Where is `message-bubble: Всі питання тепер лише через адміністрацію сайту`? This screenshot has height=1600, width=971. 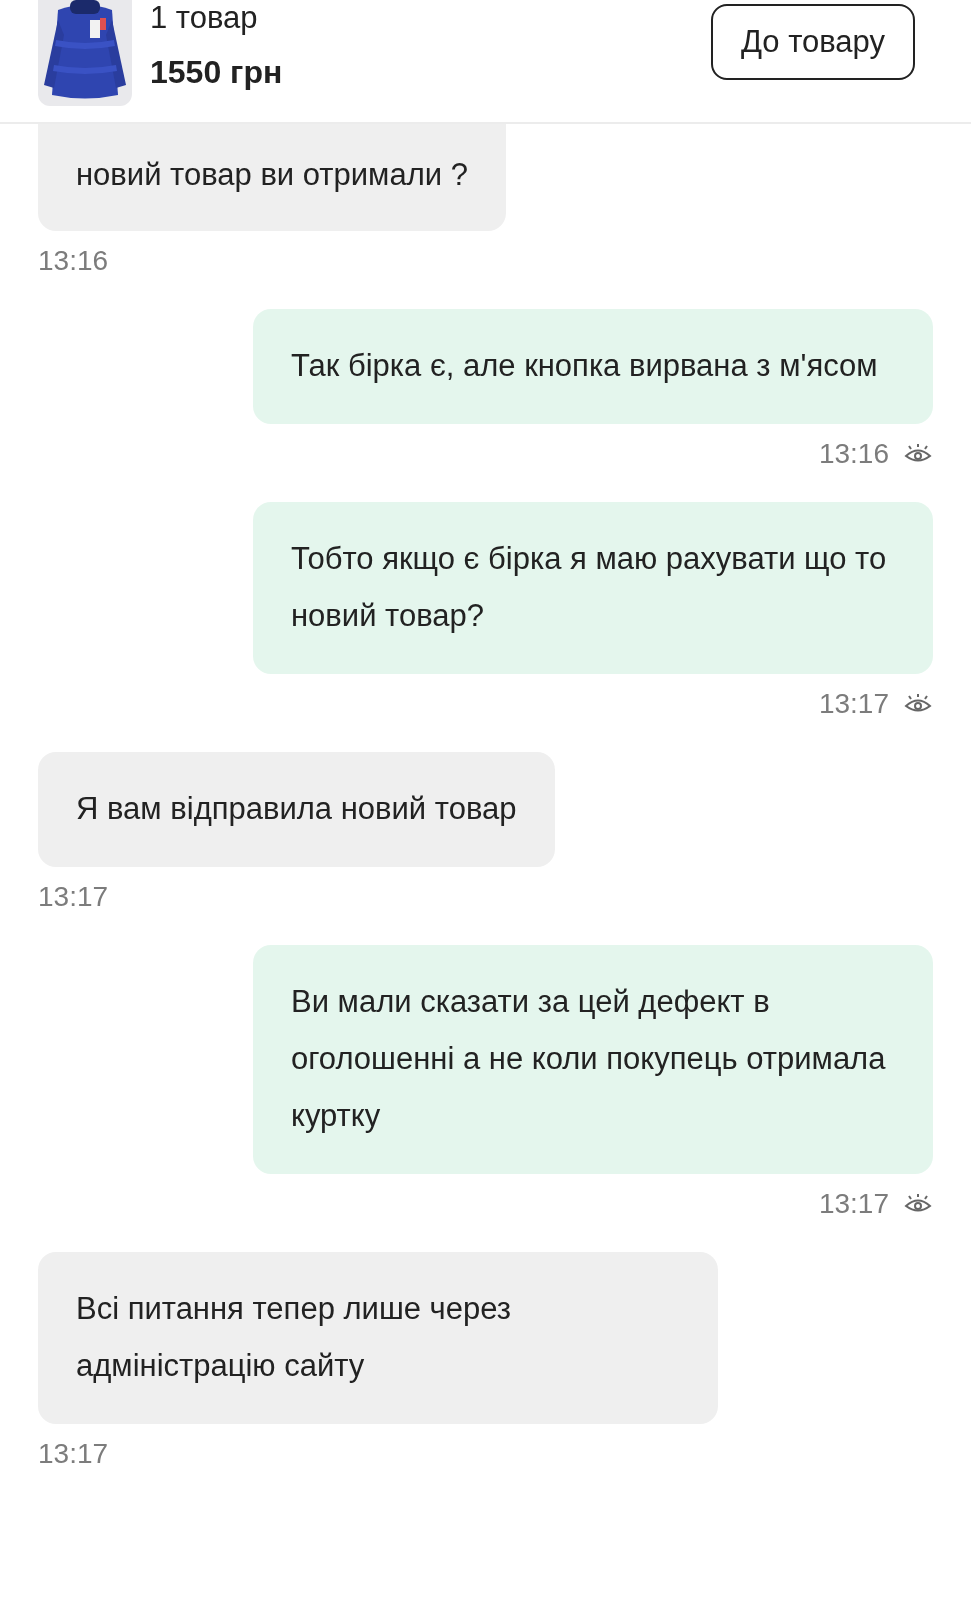 message-bubble: Всі питання тепер лише через адміністрацію сайту is located at coordinates (378, 1338).